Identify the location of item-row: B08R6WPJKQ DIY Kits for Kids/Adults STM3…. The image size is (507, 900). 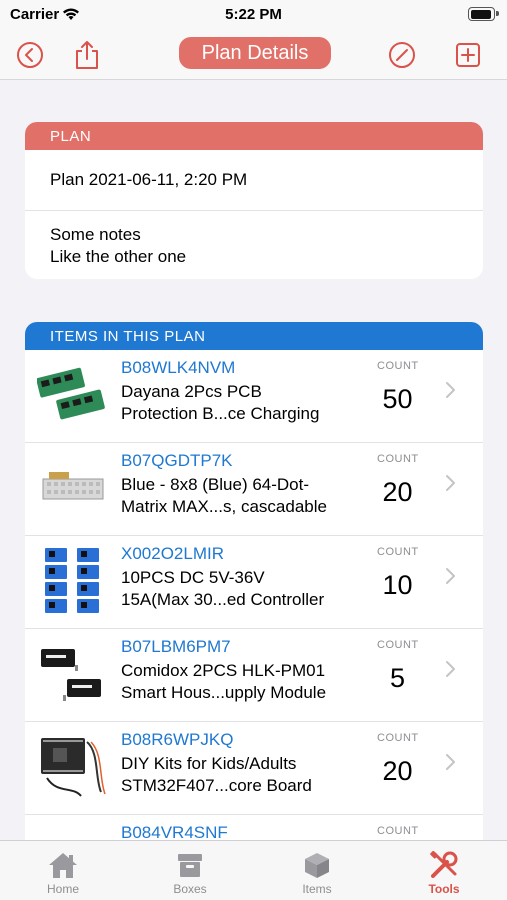
(254, 768).